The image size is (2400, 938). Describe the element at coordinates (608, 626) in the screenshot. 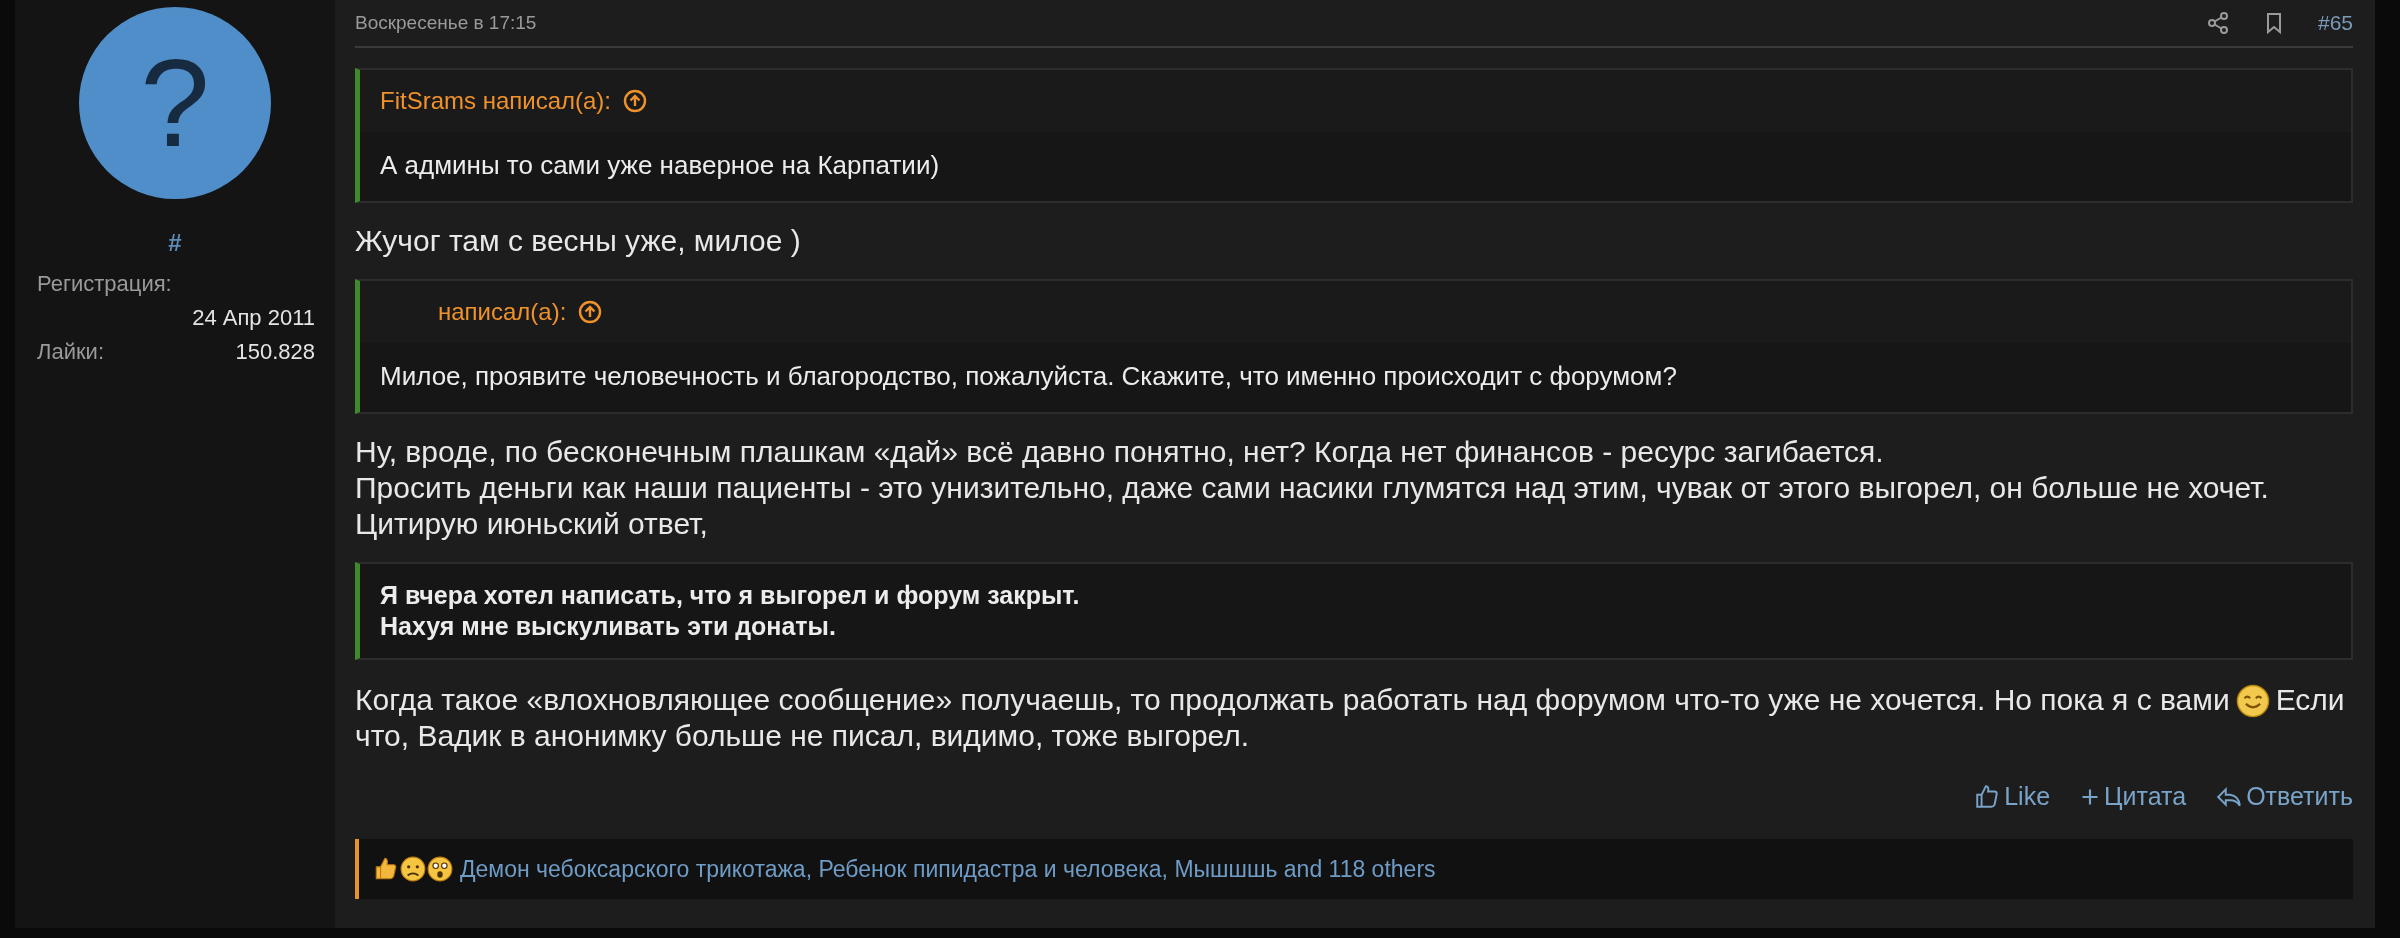

I see `quote-text: Нахуя мне выскуливать эти донаты.` at that location.